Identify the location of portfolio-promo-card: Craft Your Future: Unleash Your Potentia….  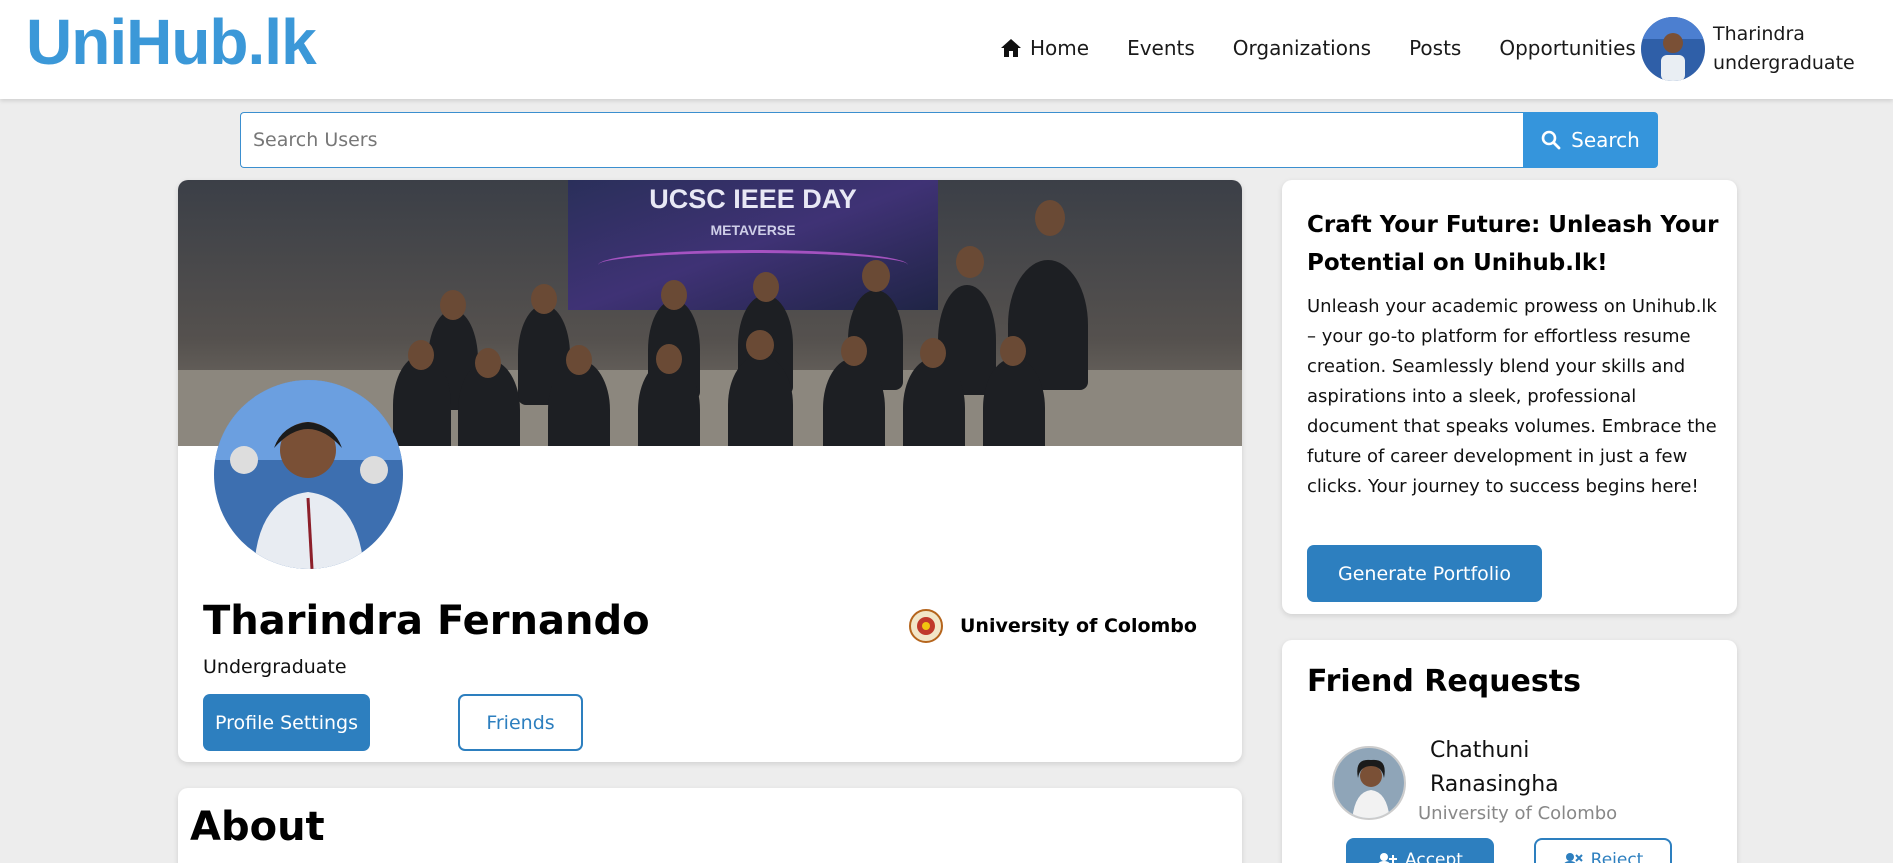
(1509, 397).